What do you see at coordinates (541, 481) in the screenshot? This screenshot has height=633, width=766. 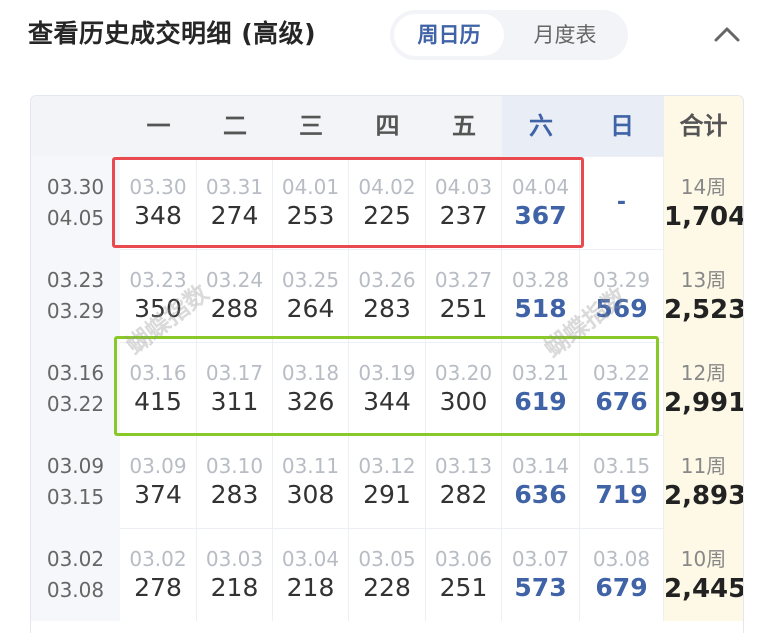 I see `day-cell: 03.14 636` at bounding box center [541, 481].